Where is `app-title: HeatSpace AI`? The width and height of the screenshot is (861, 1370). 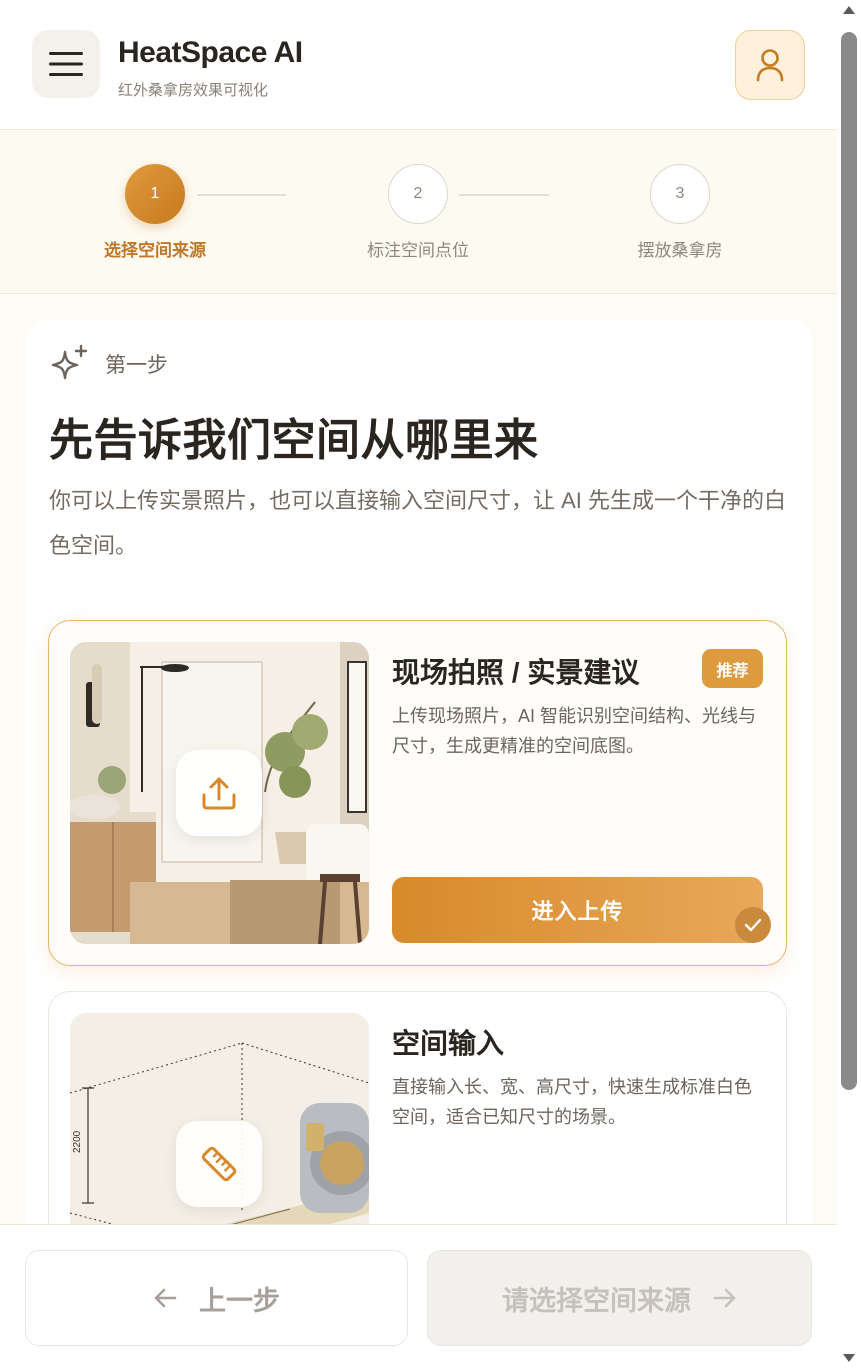
app-title: HeatSpace AI is located at coordinates (210, 52).